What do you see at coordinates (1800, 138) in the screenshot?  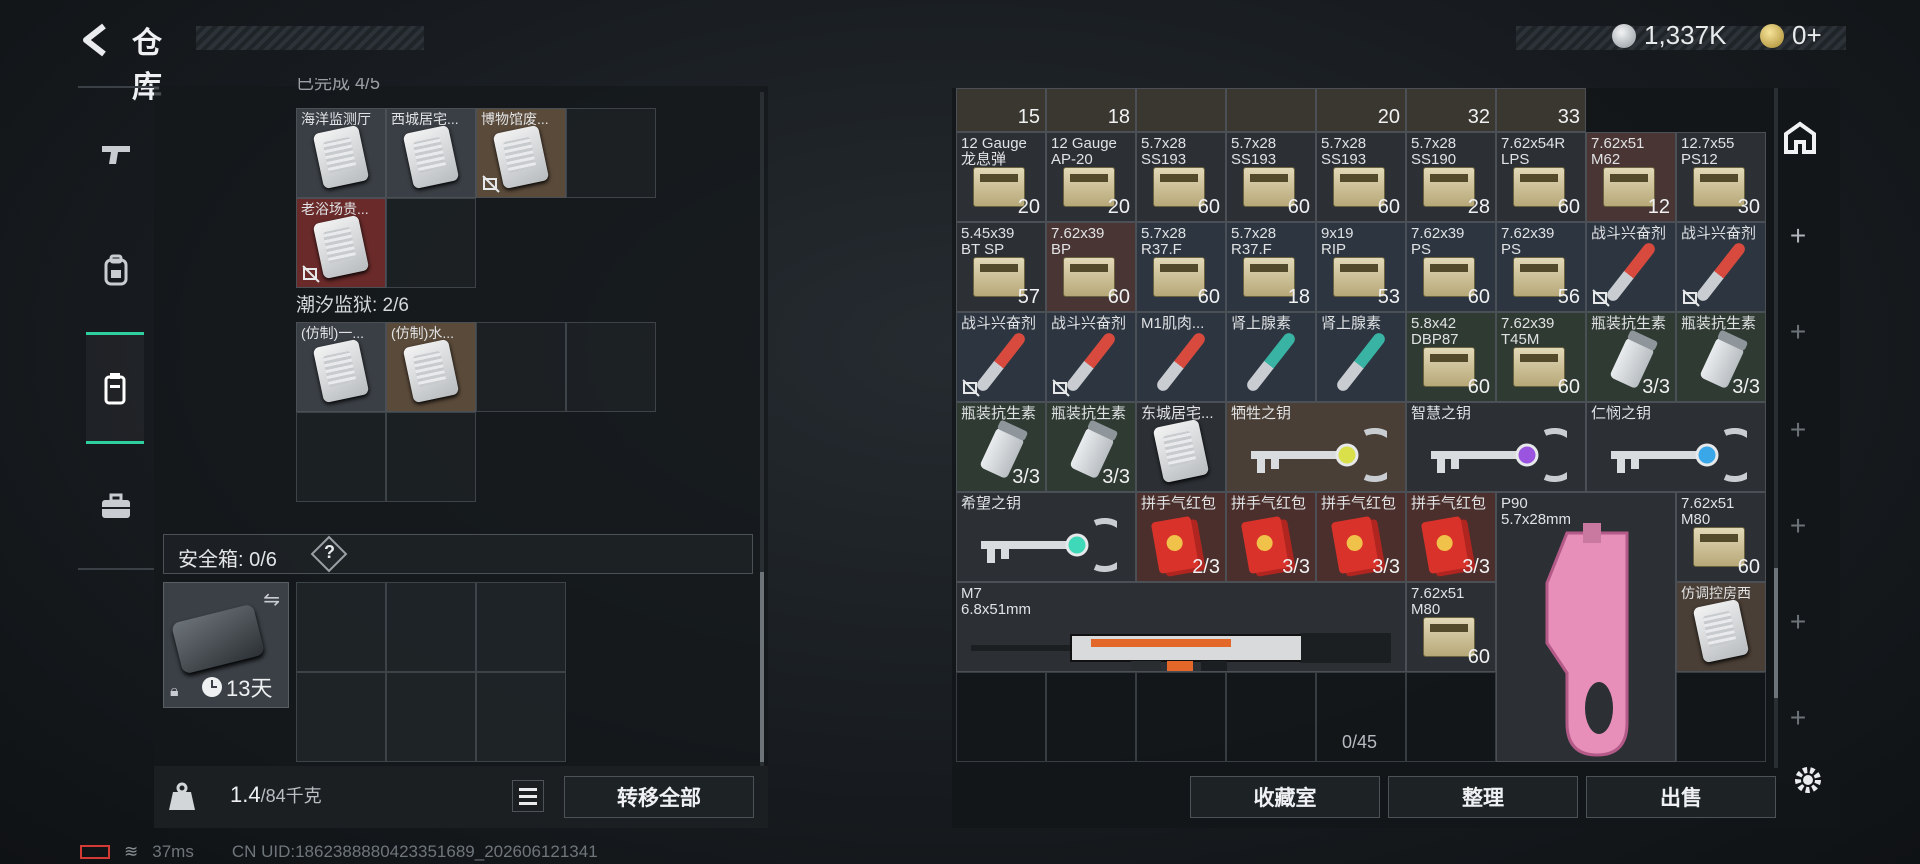 I see `stash-icon` at bounding box center [1800, 138].